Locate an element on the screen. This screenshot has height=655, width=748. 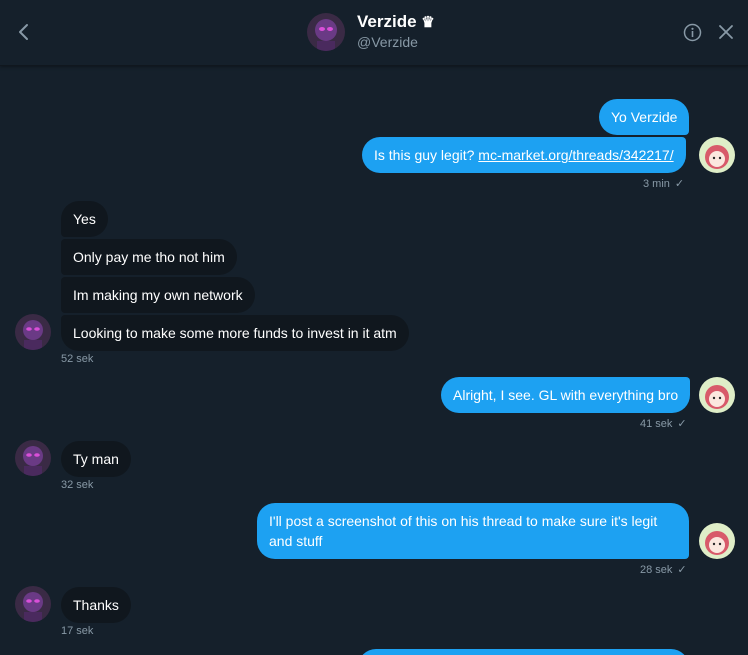
contact-name-text: Verzide is located at coordinates (387, 21).